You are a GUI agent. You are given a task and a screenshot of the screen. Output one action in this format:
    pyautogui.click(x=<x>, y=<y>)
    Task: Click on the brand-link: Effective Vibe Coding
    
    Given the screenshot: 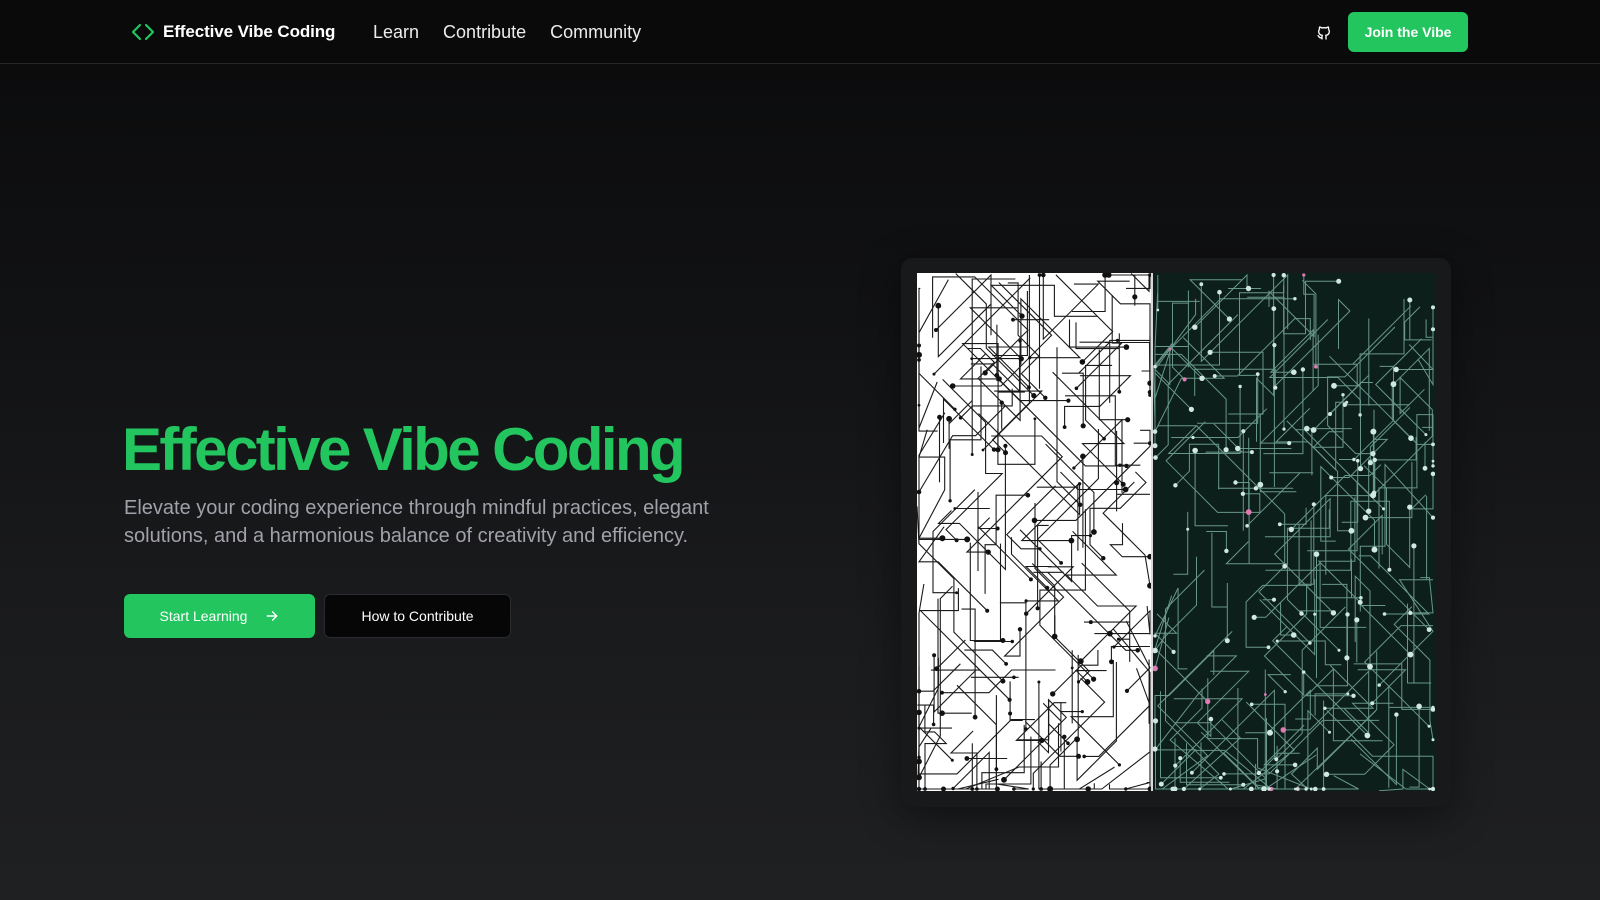 What is the action you would take?
    pyautogui.click(x=233, y=32)
    